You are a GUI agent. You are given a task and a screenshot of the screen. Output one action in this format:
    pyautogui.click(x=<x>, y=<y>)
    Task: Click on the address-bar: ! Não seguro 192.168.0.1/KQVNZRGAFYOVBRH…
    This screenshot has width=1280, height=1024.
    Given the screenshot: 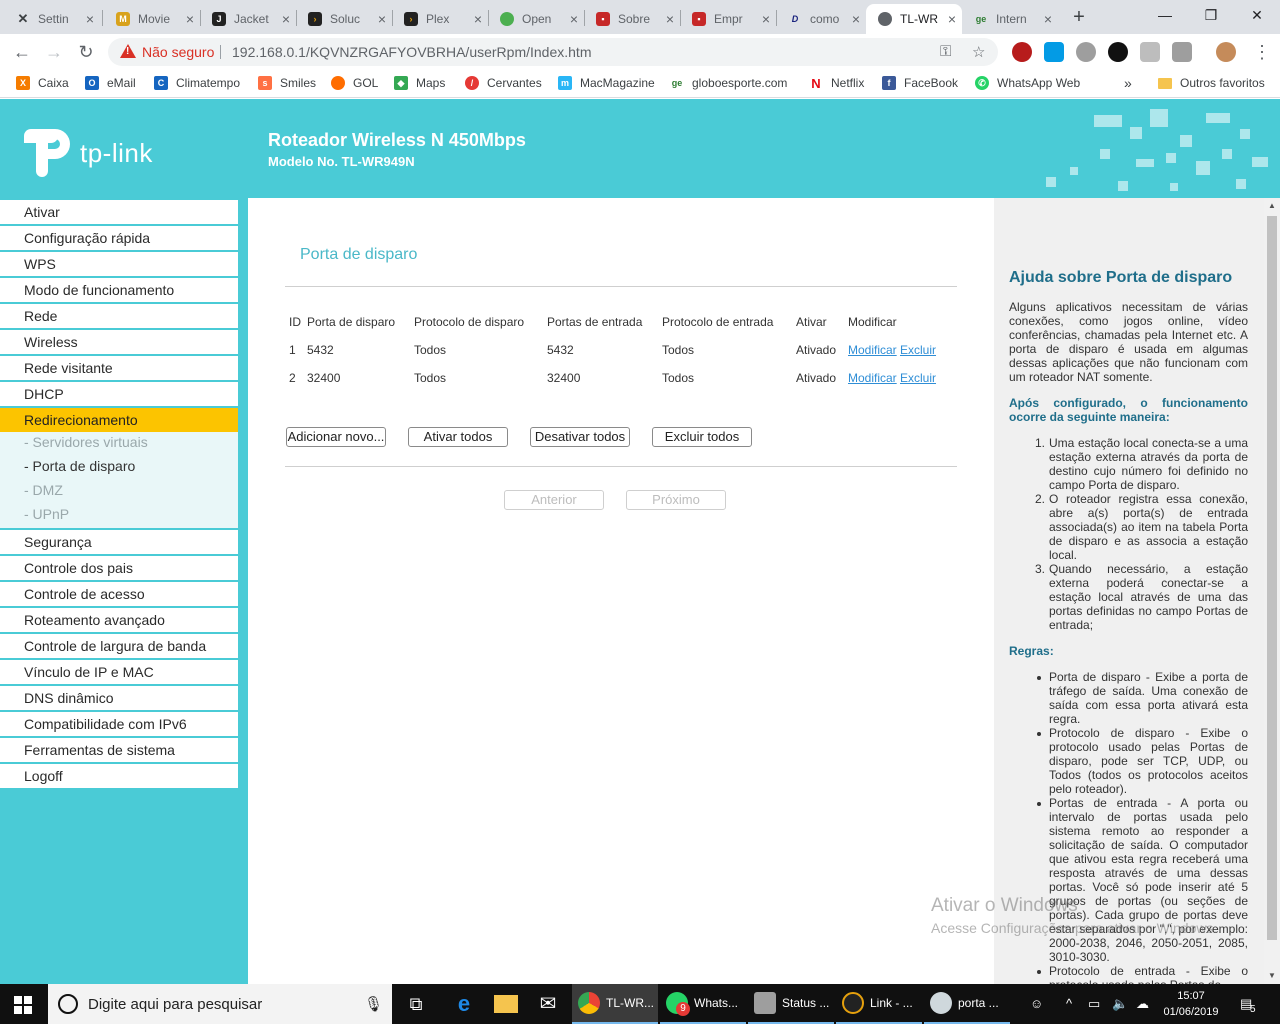 What is the action you would take?
    pyautogui.click(x=553, y=52)
    